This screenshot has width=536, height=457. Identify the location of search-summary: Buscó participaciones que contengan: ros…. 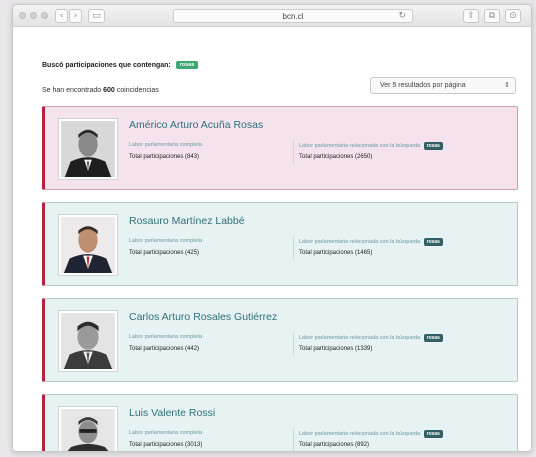
(120, 65).